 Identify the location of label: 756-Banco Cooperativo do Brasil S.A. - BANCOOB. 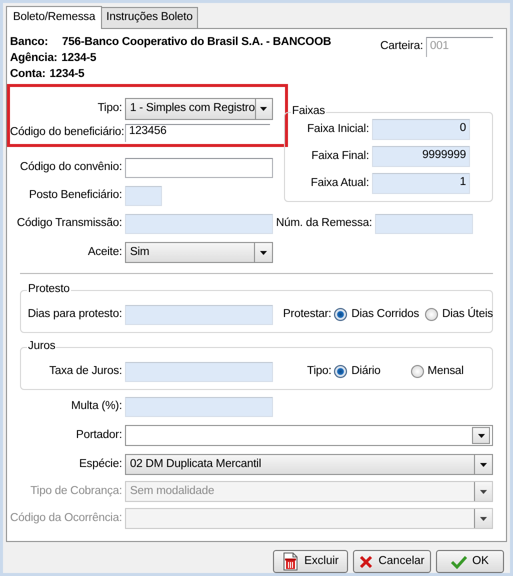
(197, 42).